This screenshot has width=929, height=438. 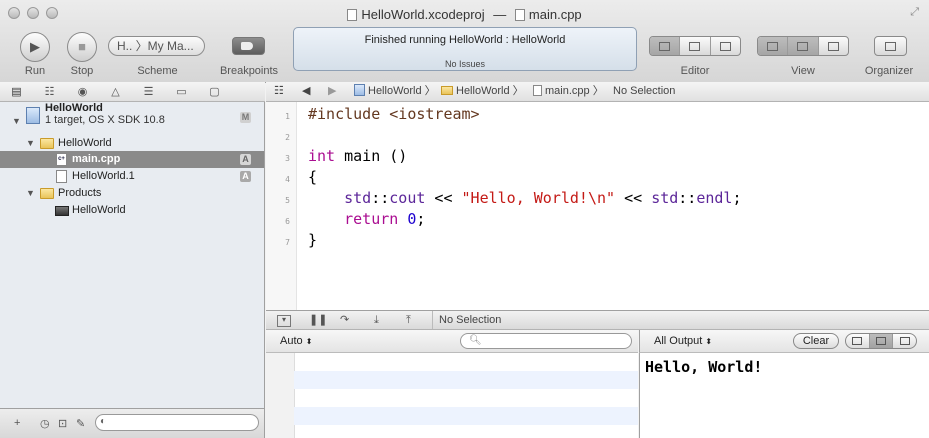 What do you see at coordinates (482, 91) in the screenshot?
I see `crumb-group: HelloWorld 〉` at bounding box center [482, 91].